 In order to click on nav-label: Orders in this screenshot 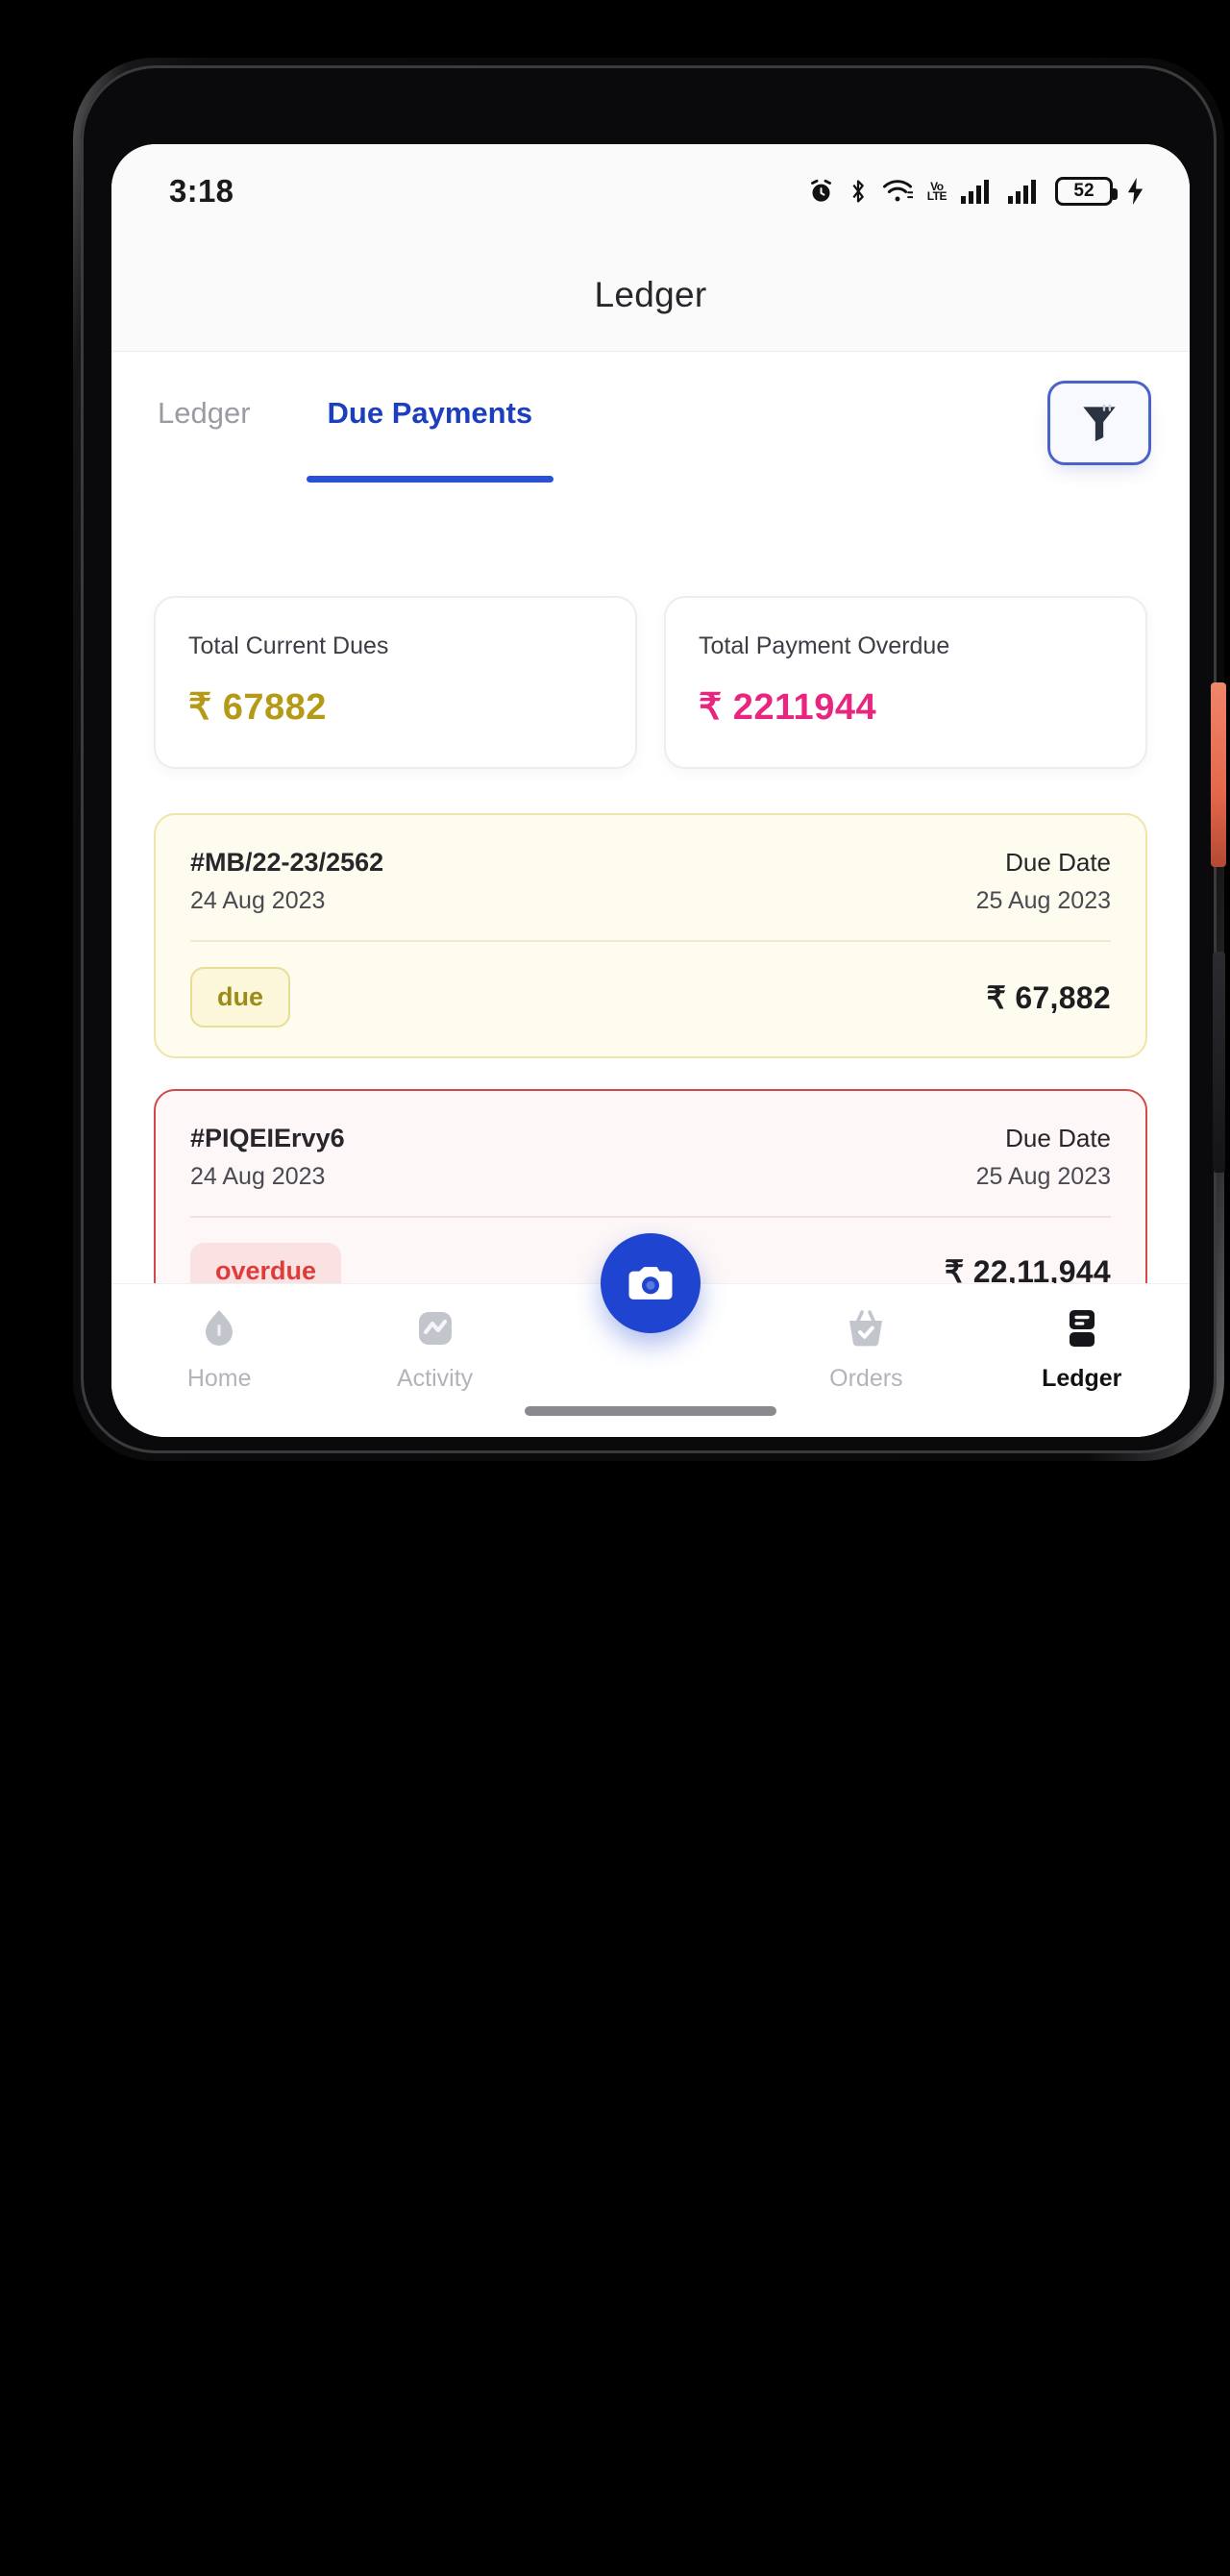, I will do `click(866, 1379)`.